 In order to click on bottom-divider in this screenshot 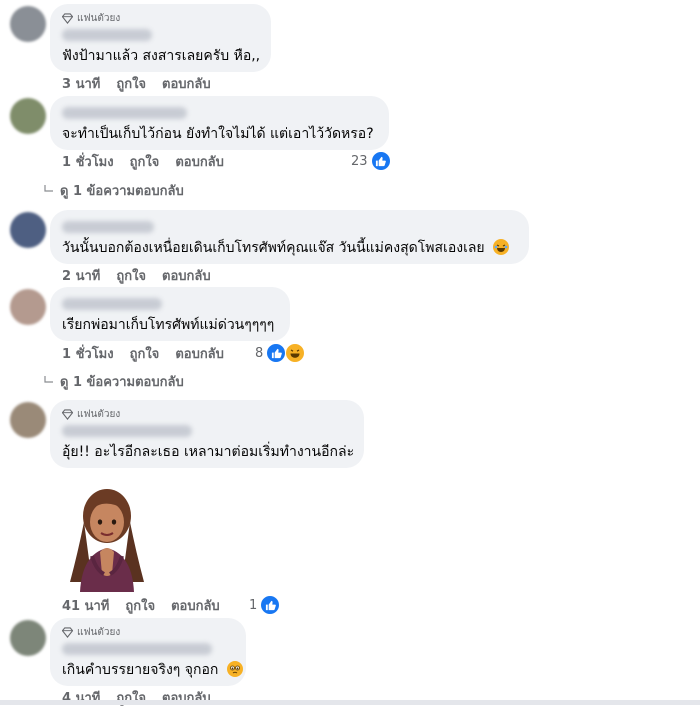, I will do `click(350, 702)`.